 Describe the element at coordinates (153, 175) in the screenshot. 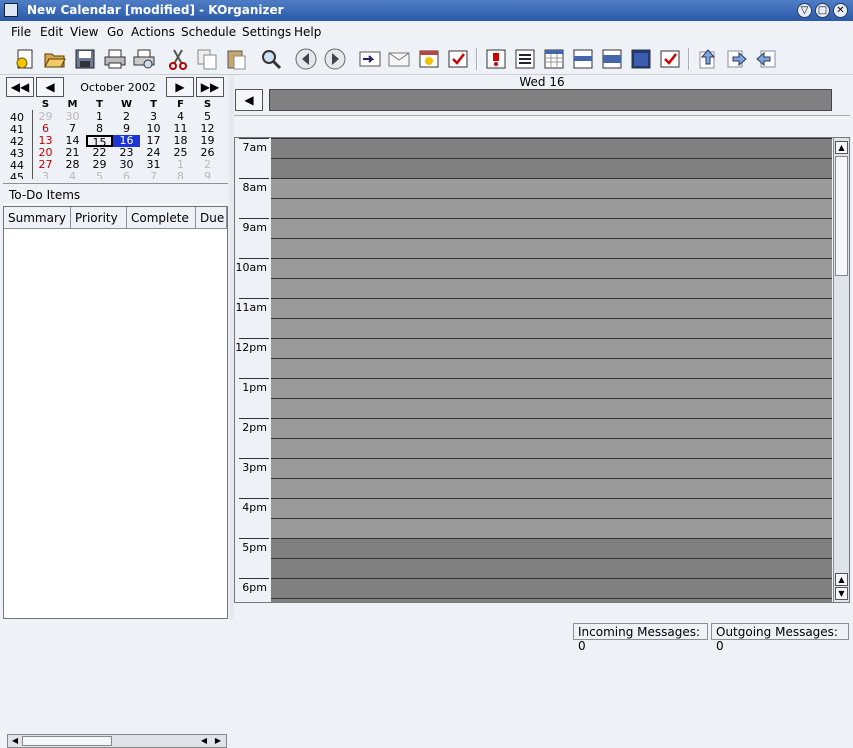

I see `calendar-day: 7` at that location.